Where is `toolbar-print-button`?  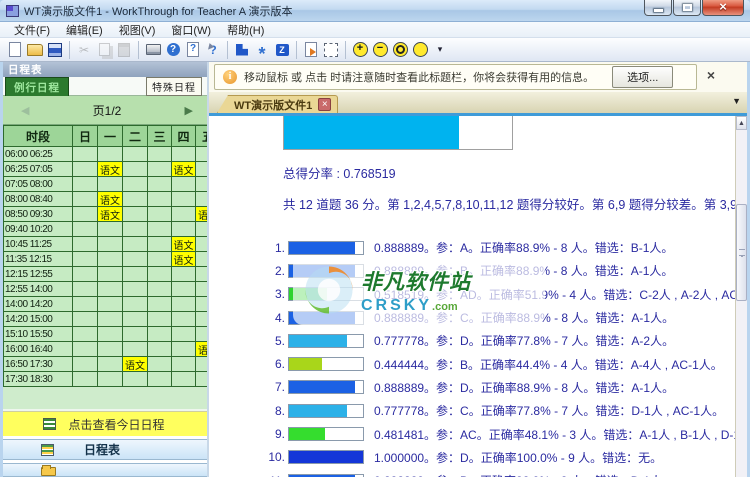 toolbar-print-button is located at coordinates (153, 50).